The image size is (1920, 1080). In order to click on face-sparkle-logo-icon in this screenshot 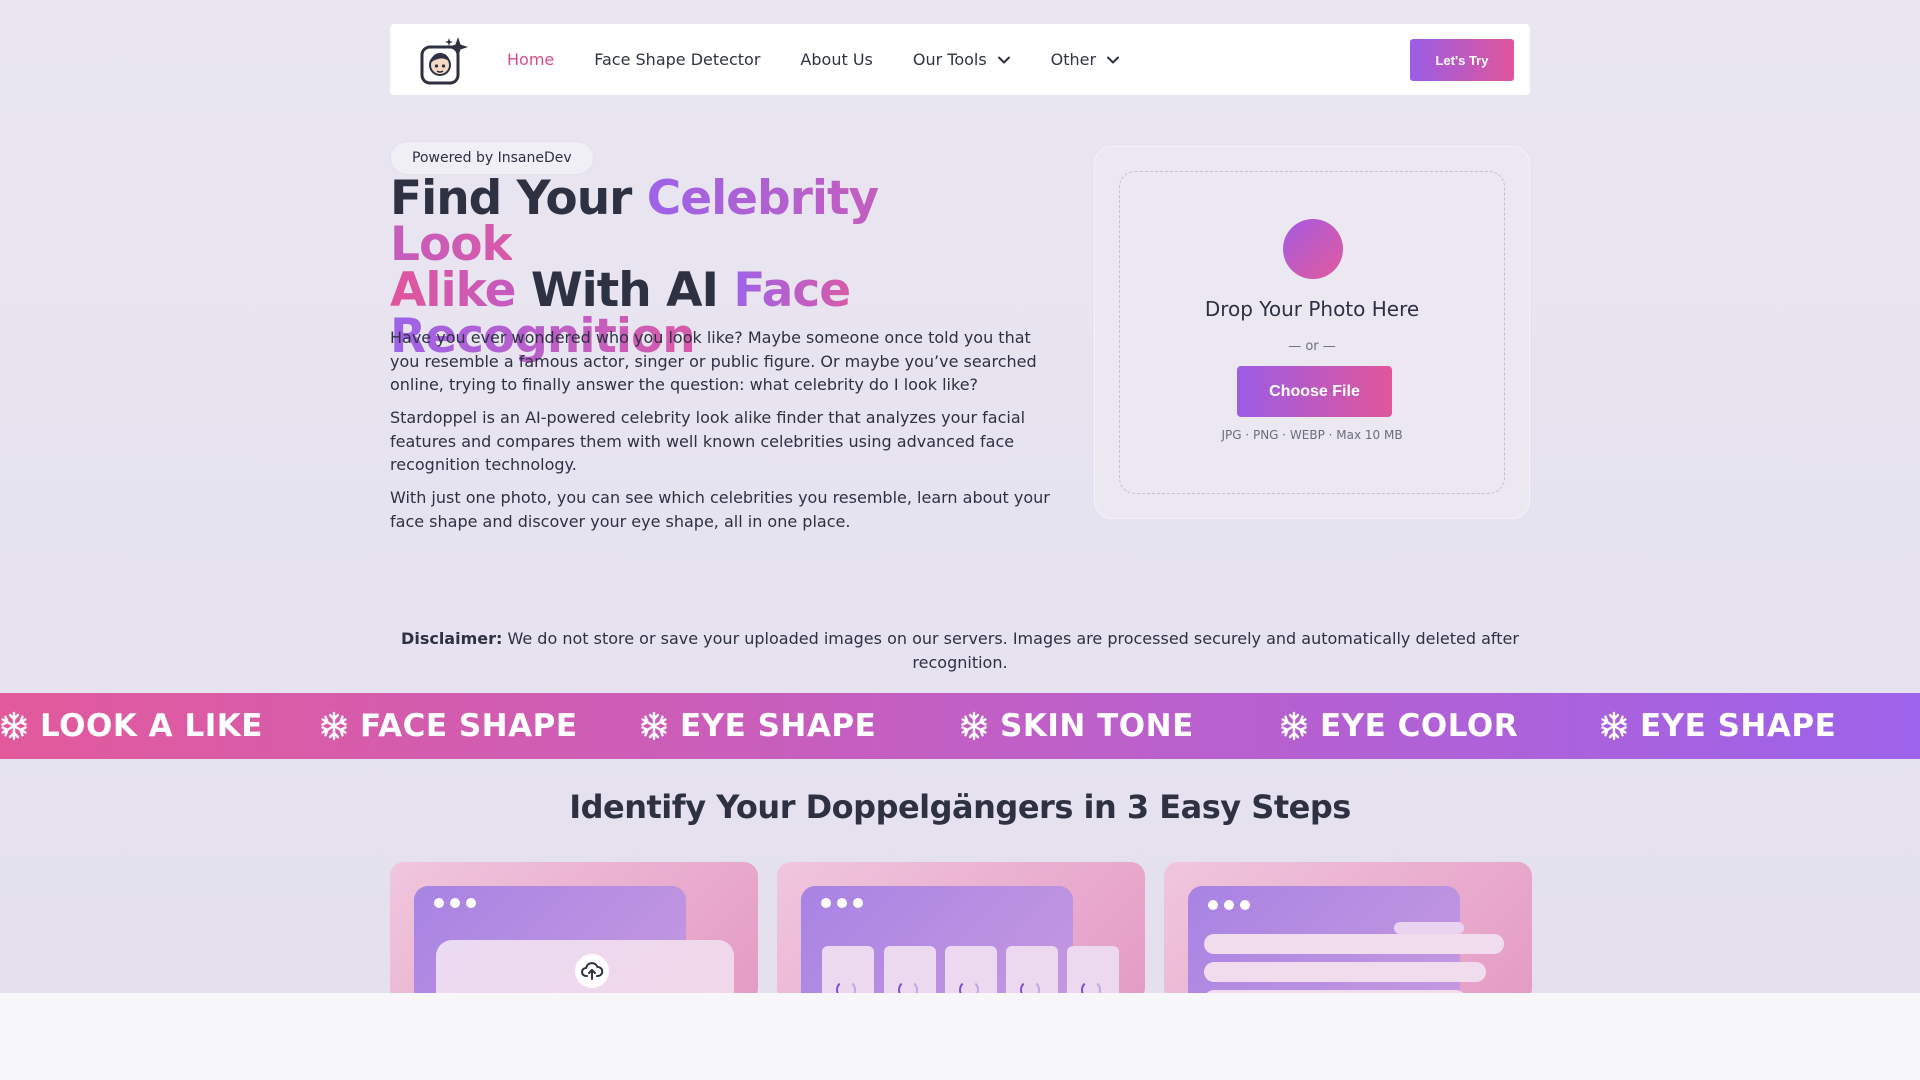, I will do `click(444, 61)`.